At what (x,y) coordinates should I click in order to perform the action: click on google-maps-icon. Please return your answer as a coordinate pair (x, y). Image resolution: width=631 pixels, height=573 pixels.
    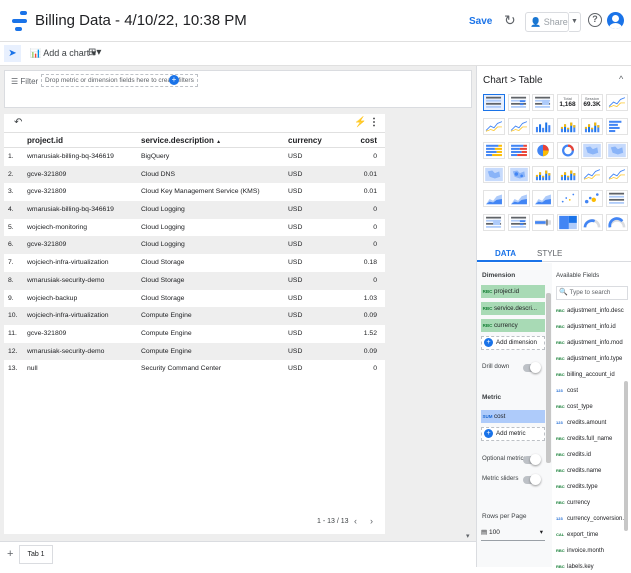
    Looking at the image, I should click on (494, 174).